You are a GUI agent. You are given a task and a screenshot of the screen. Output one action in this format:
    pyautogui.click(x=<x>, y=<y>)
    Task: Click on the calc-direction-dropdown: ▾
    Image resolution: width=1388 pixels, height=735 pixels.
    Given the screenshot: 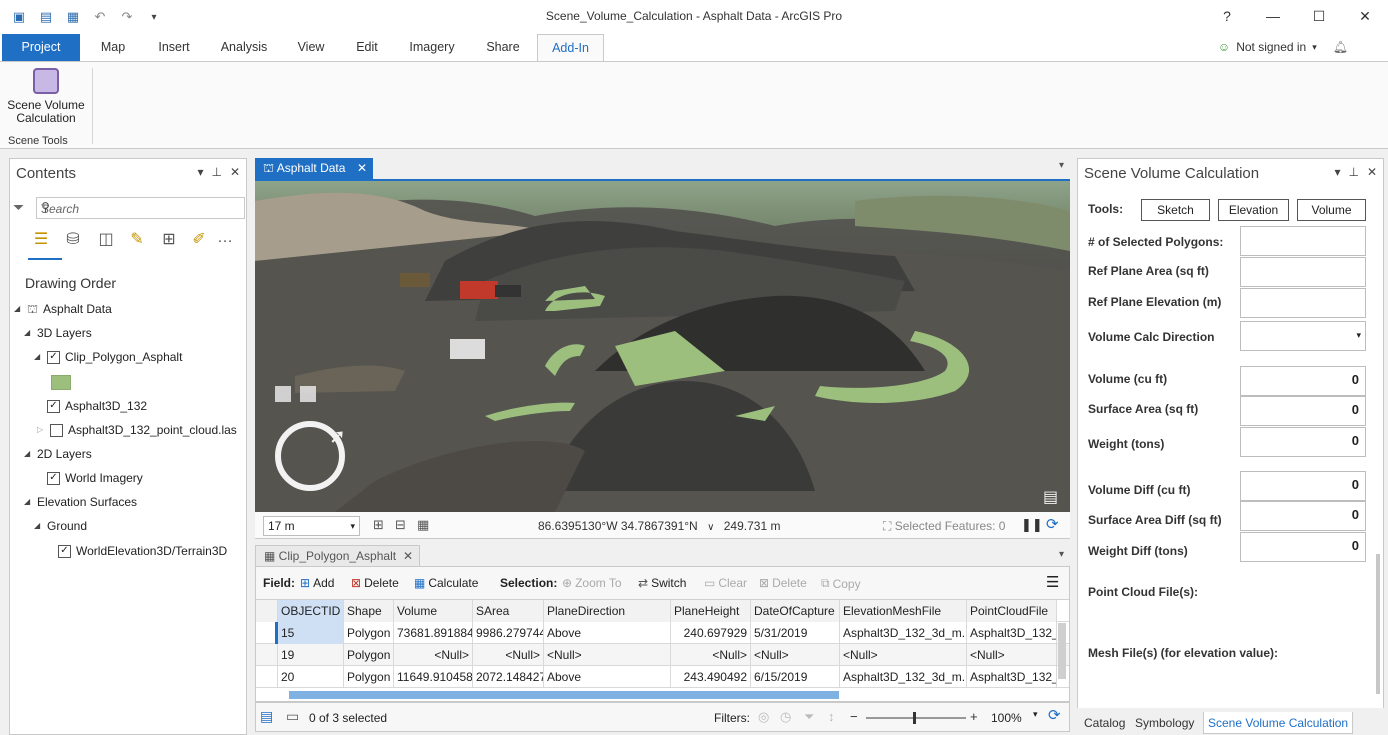 What is the action you would take?
    pyautogui.click(x=1303, y=336)
    